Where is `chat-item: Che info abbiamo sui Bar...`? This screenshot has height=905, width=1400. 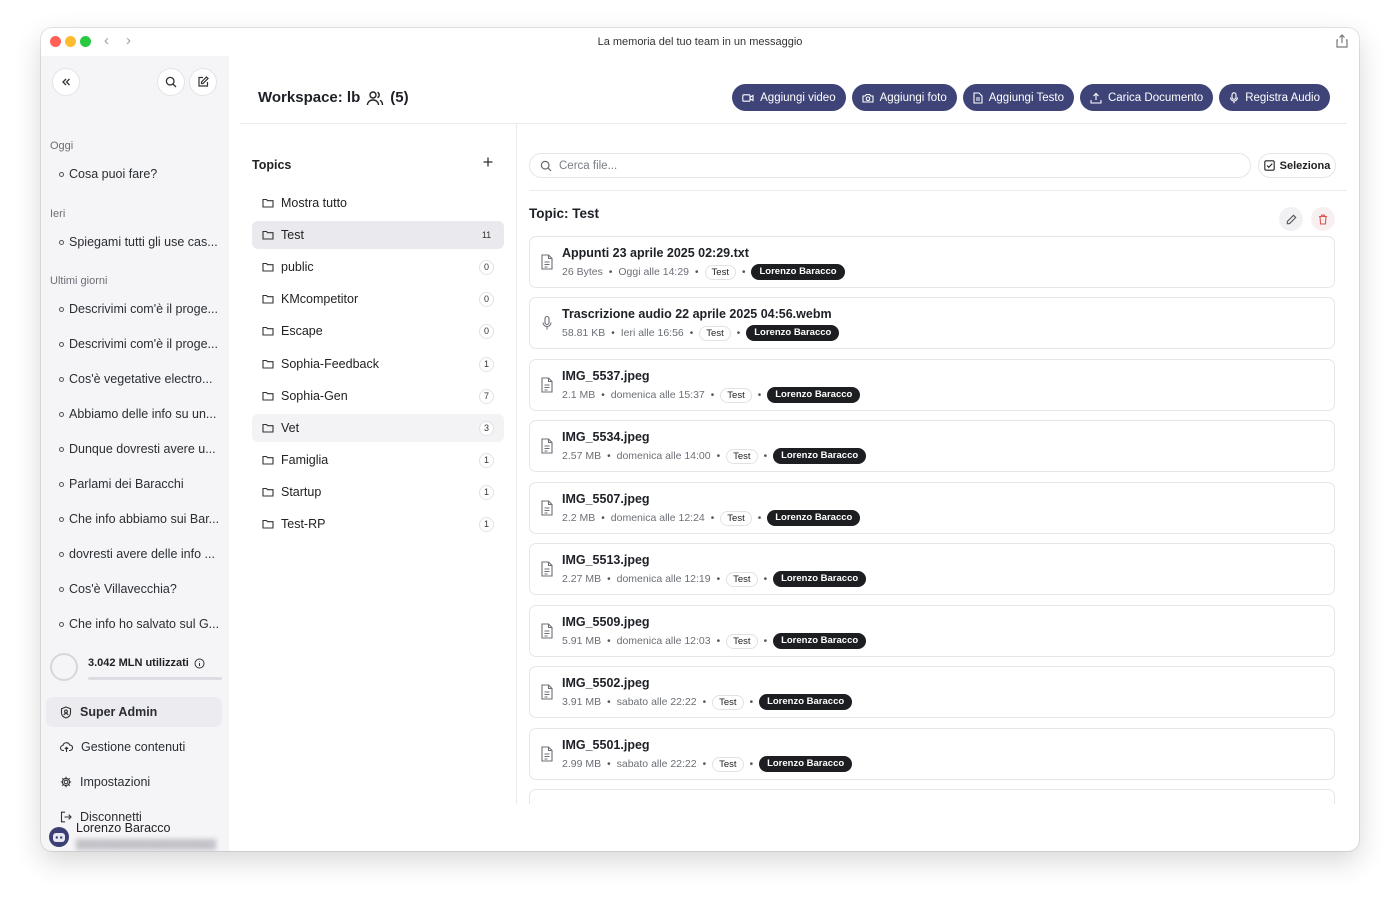 chat-item: Che info abbiamo sui Bar... is located at coordinates (139, 519).